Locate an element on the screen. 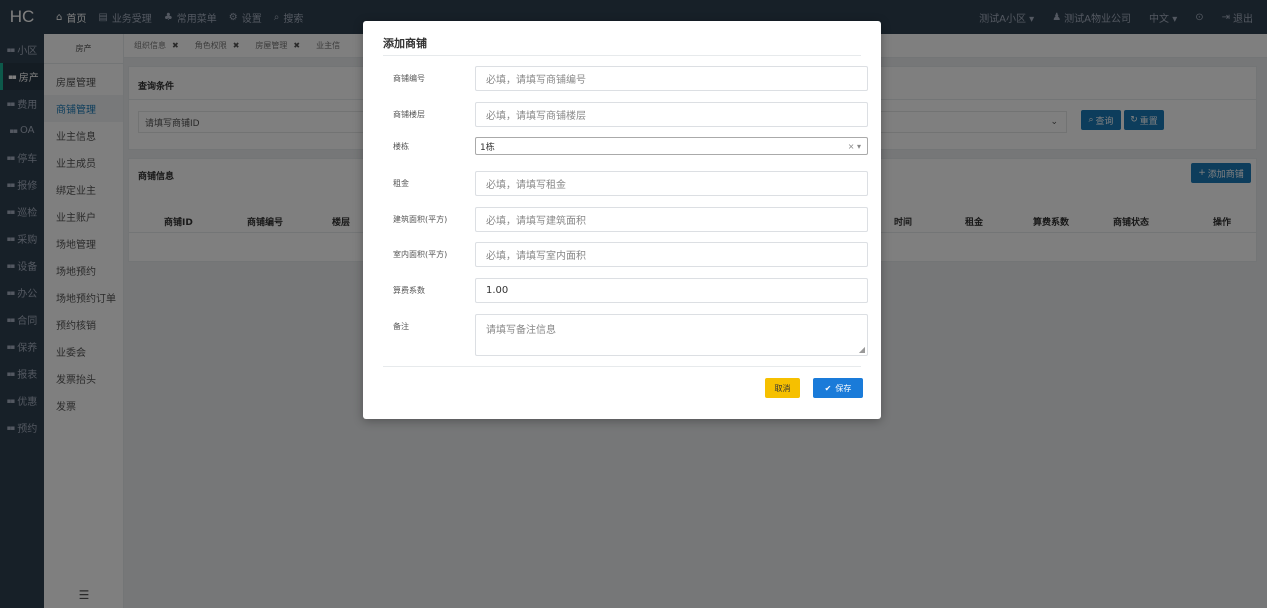  remark-textarea: 请填写备注信息 ◢ is located at coordinates (671, 335).